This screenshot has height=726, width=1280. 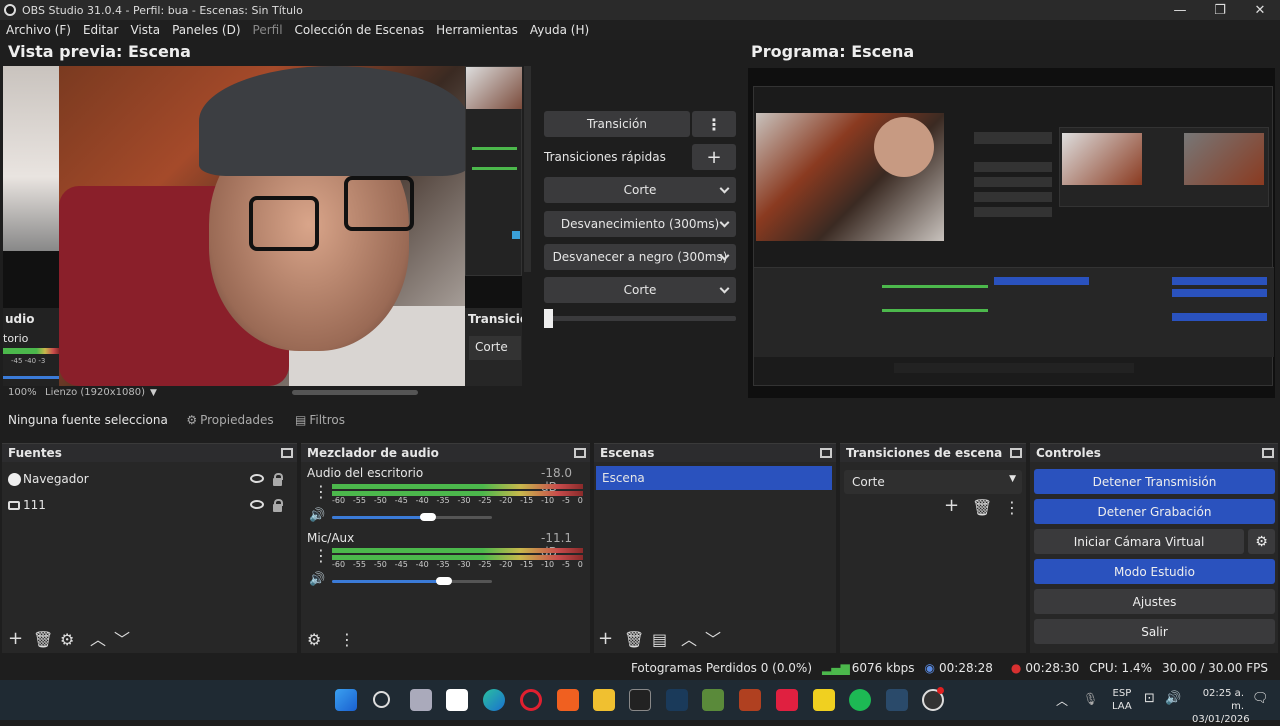 I want to click on forza-icon, so click(x=787, y=700).